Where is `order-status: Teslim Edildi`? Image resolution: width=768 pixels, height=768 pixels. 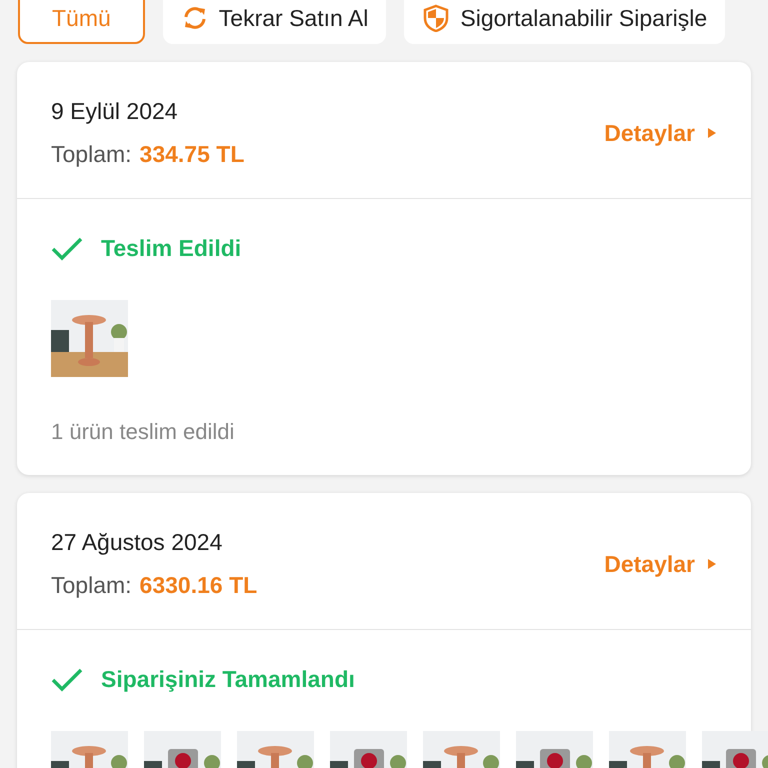
order-status: Teslim Edildi is located at coordinates (171, 248).